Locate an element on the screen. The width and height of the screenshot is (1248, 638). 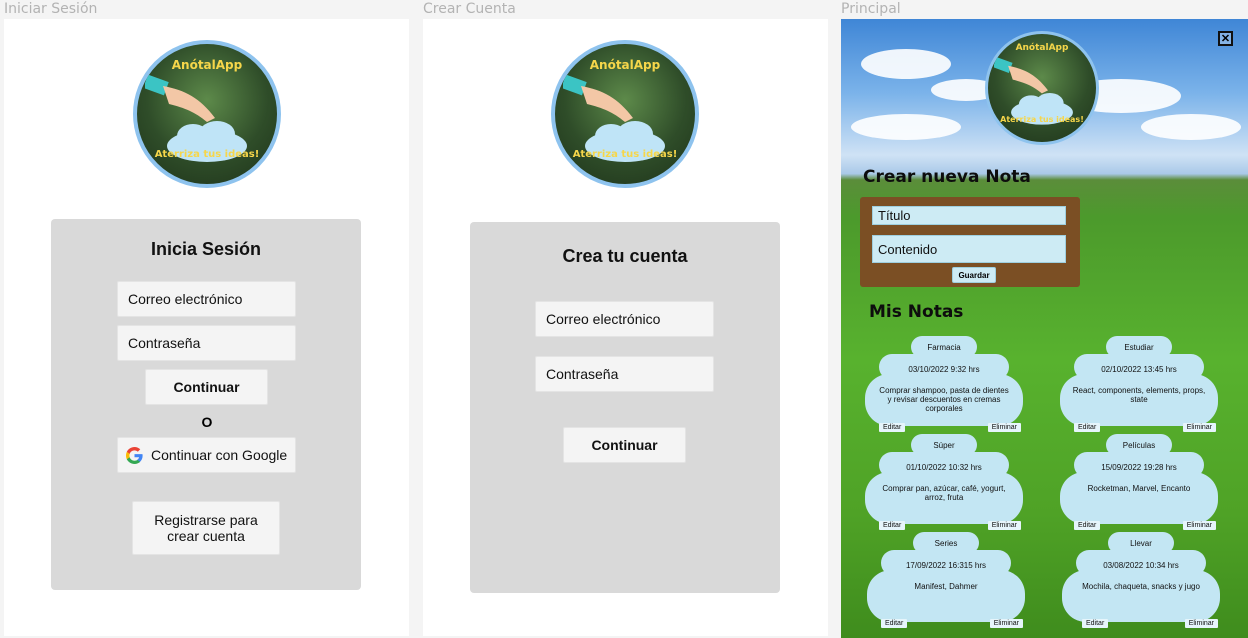
note-title: Llevar is located at coordinates (1141, 543).